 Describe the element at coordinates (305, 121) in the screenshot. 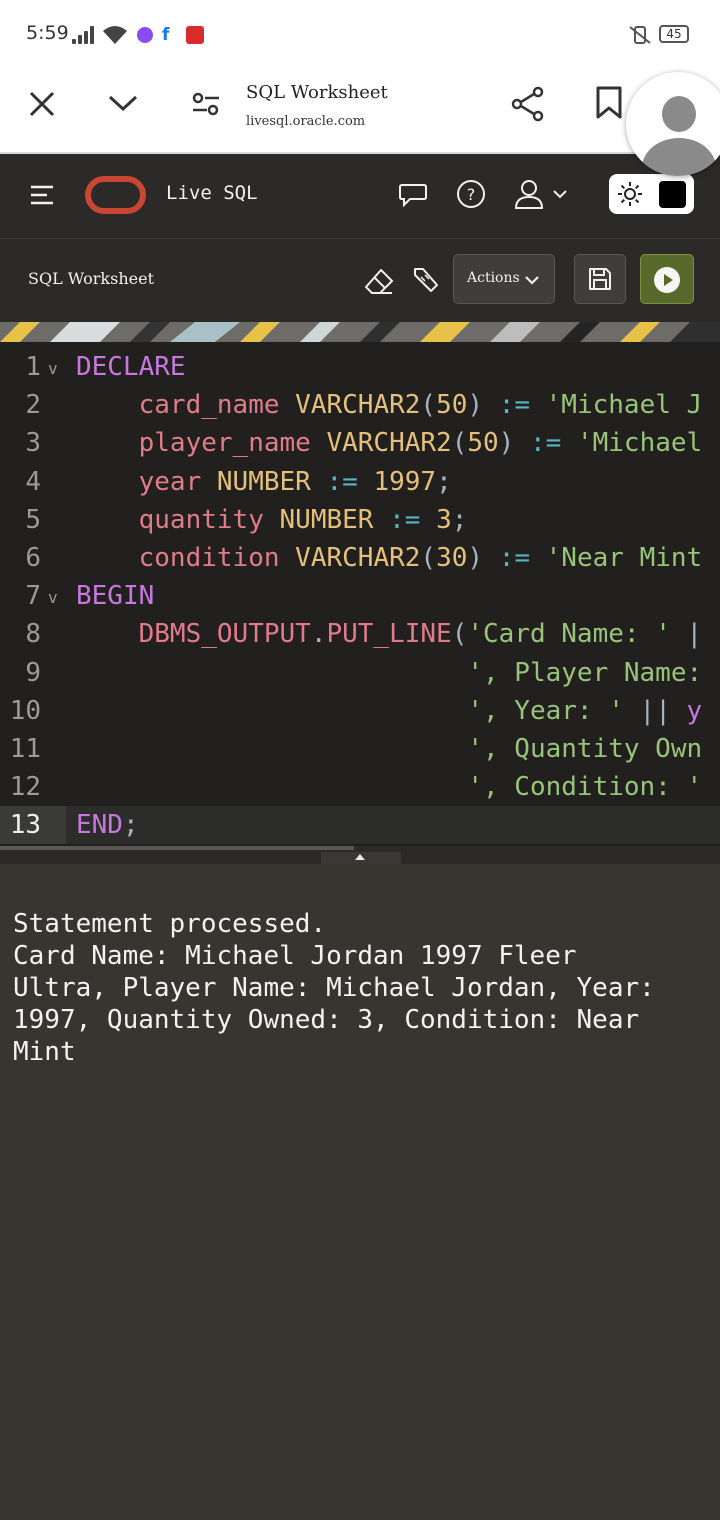

I see `browser-url: livesql.oracle.com` at that location.